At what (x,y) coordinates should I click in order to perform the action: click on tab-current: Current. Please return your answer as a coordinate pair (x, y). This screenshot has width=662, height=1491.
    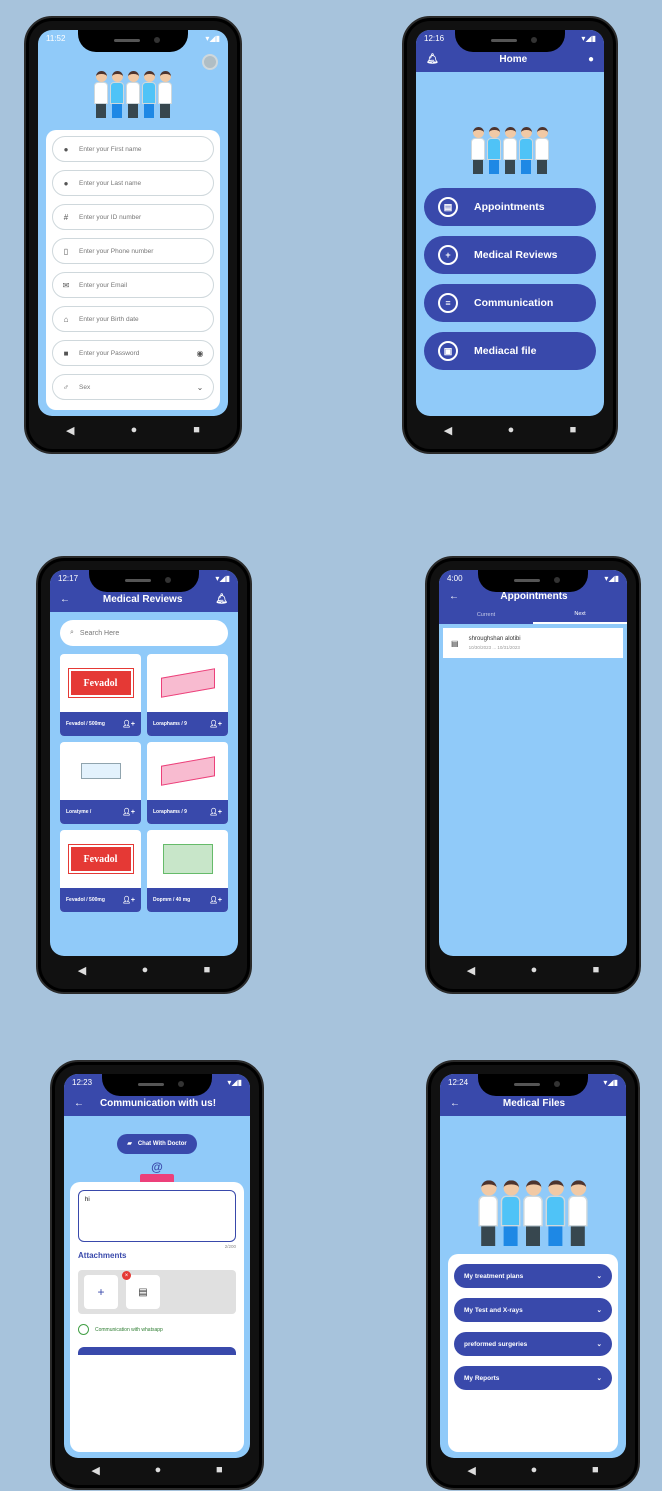
    Looking at the image, I should click on (486, 615).